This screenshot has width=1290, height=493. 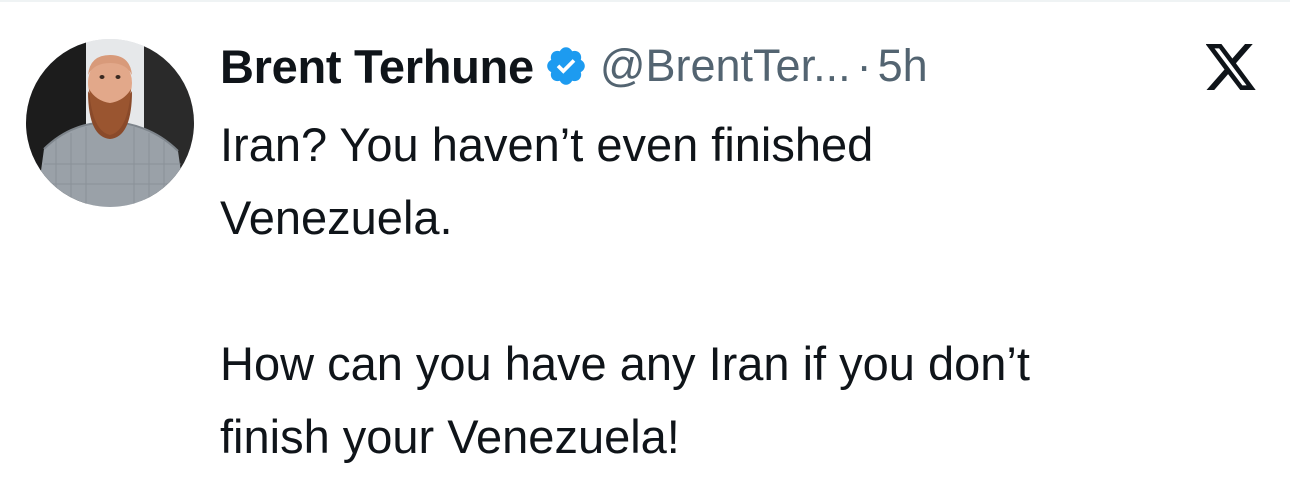 I want to click on timestamp: 5h, so click(x=903, y=66).